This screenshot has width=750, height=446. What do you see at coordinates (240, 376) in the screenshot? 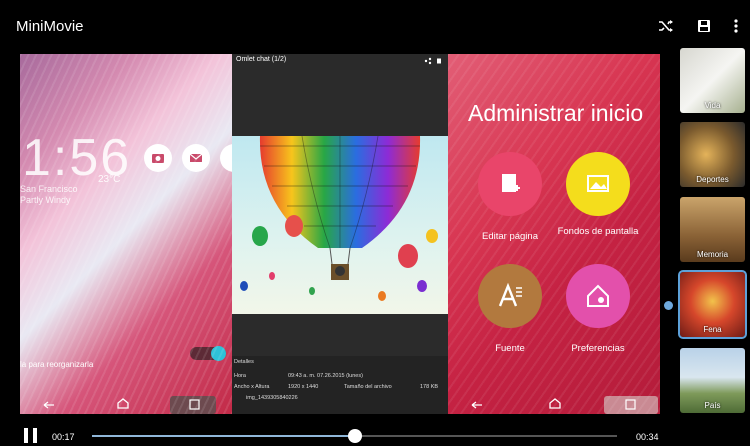
I see `detail-time-label: Hora` at bounding box center [240, 376].